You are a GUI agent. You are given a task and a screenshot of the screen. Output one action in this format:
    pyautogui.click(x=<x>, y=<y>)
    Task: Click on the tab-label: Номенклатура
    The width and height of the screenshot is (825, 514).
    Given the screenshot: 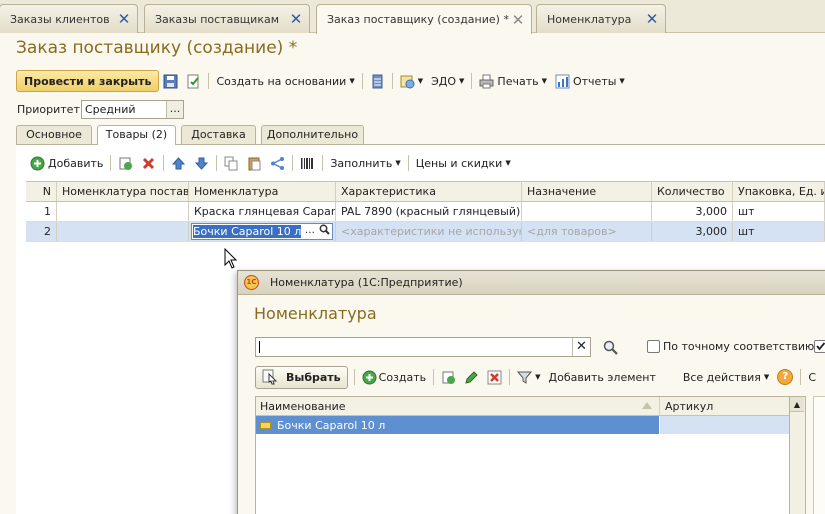 What is the action you would take?
    pyautogui.click(x=589, y=19)
    